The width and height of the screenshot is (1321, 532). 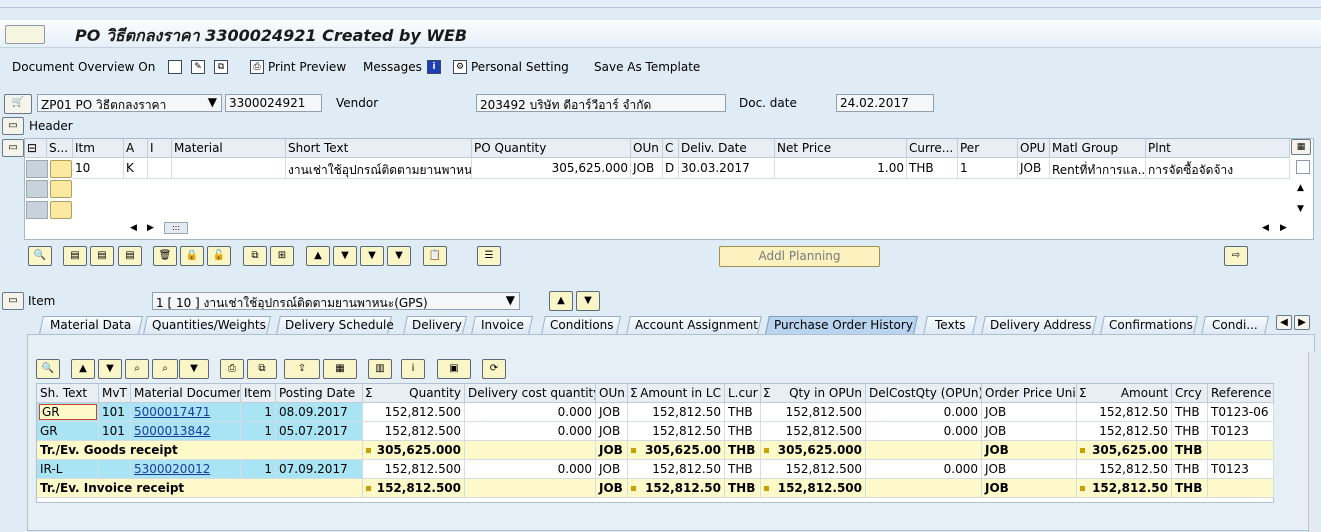 I want to click on sum-reference, so click(x=1241, y=450).